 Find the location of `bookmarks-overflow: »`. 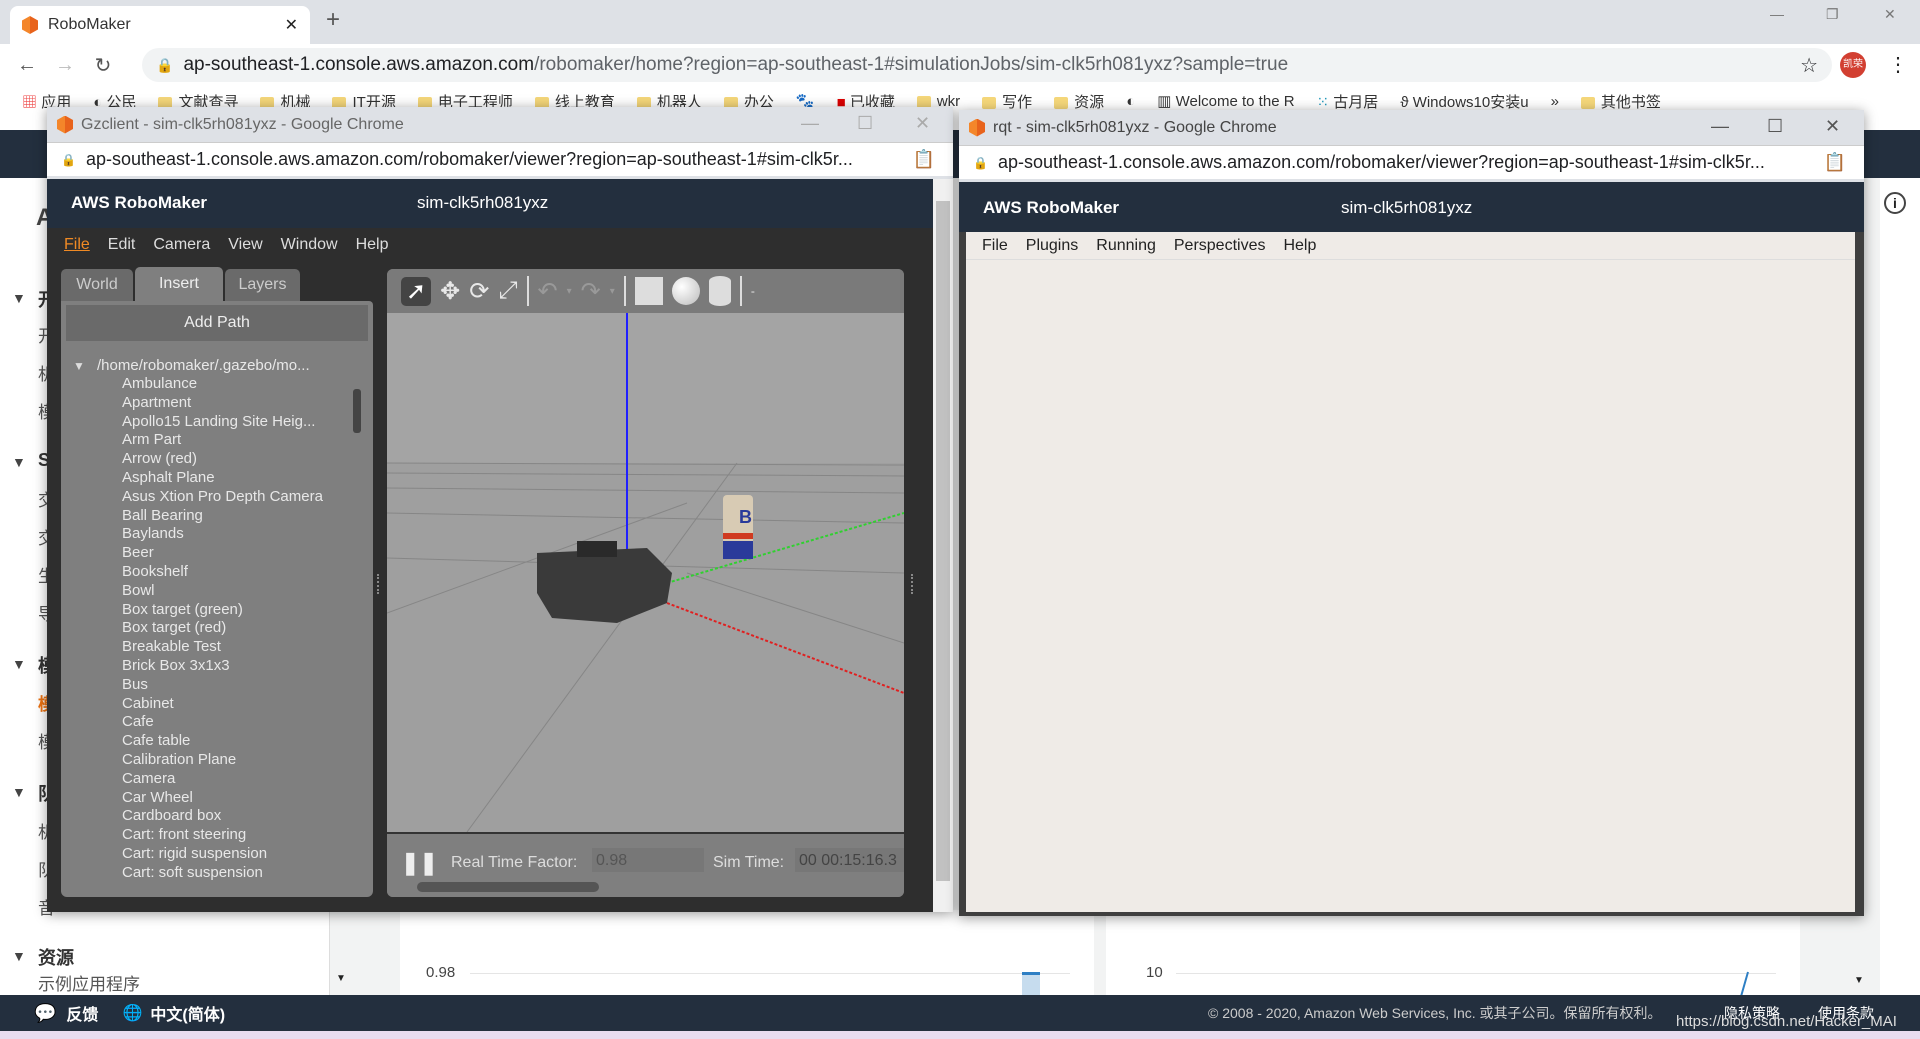

bookmarks-overflow: » is located at coordinates (1555, 101).